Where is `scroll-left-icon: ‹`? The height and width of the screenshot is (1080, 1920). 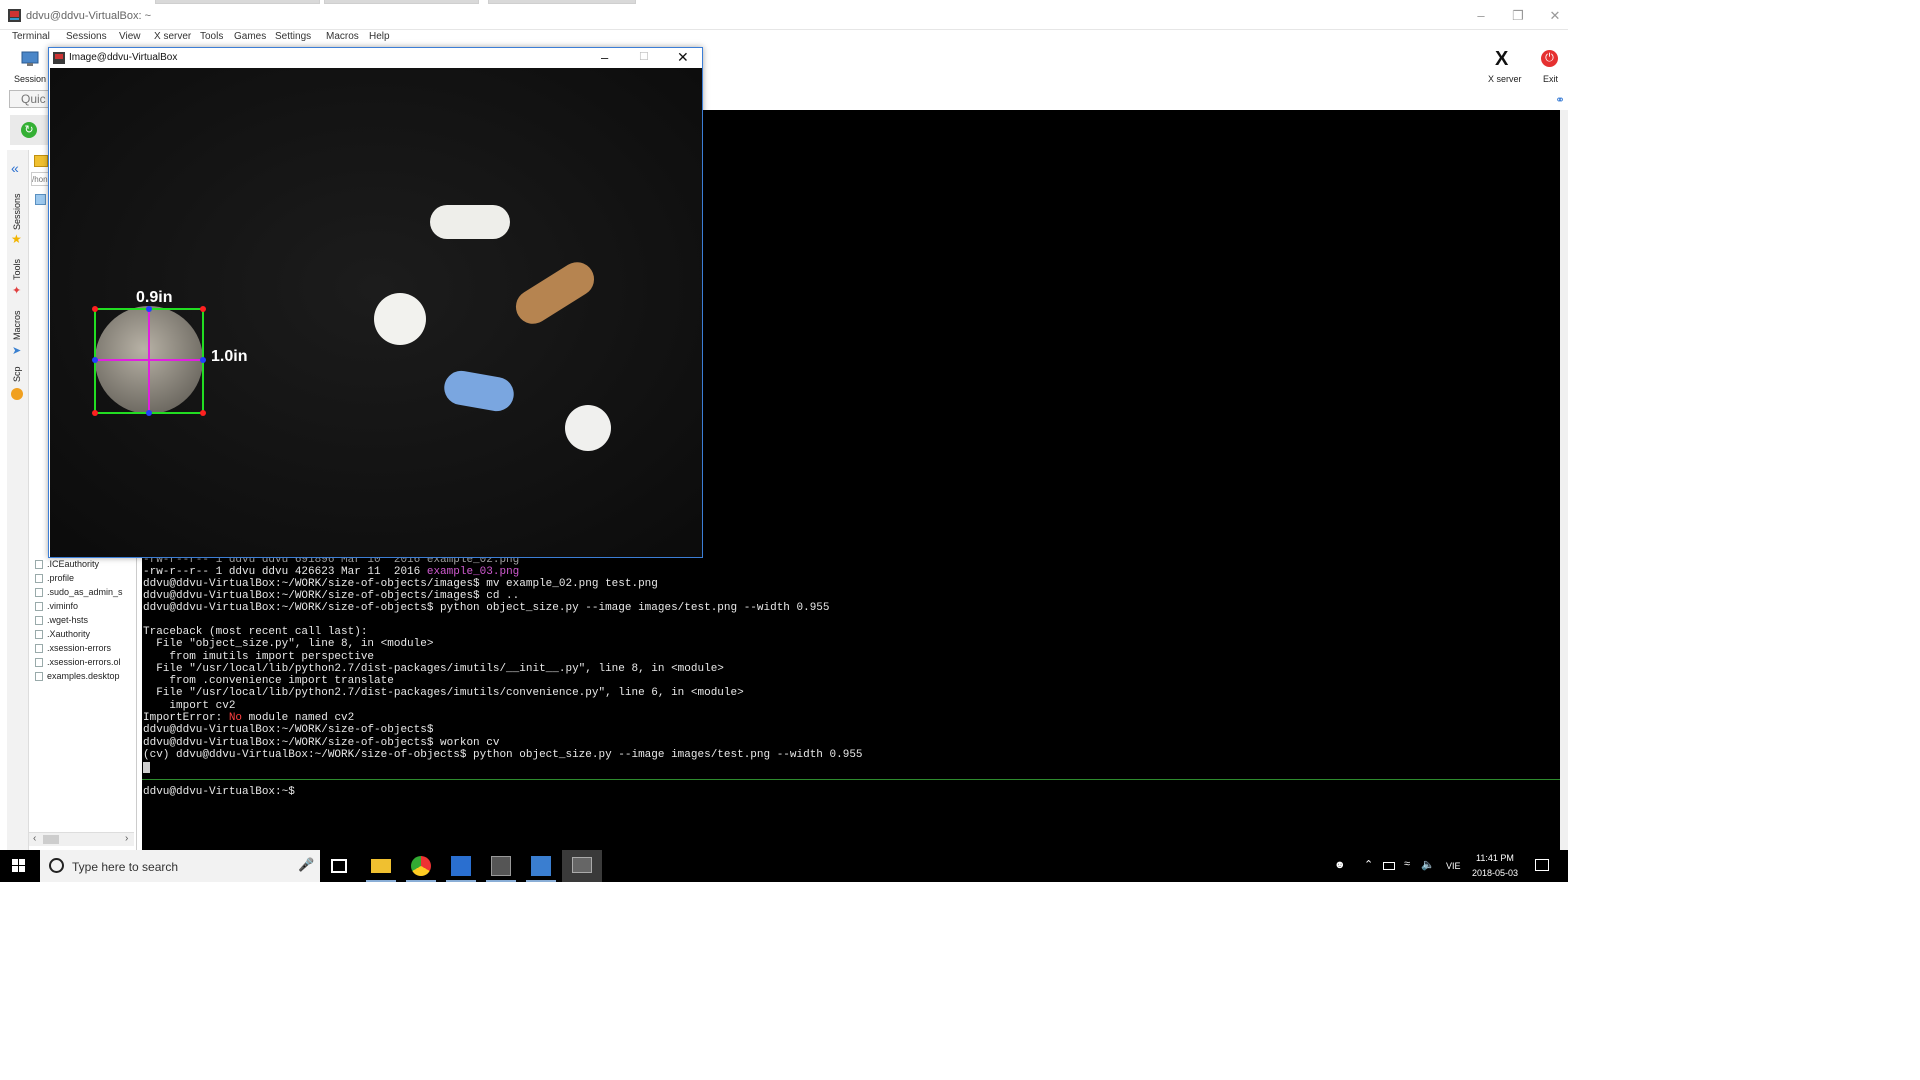
scroll-left-icon: ‹ is located at coordinates (34, 838).